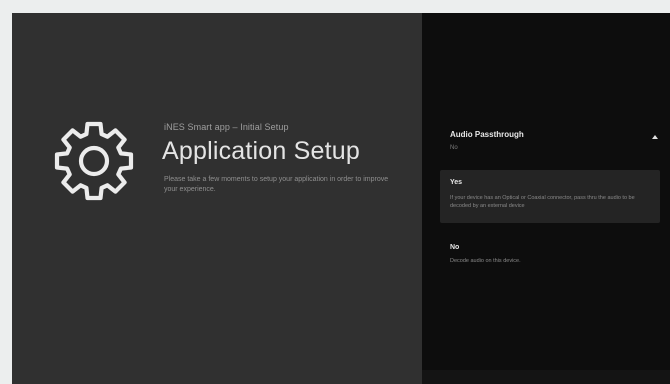 Image resolution: width=670 pixels, height=384 pixels. I want to click on setting-title: Audio Passthrough, so click(487, 134).